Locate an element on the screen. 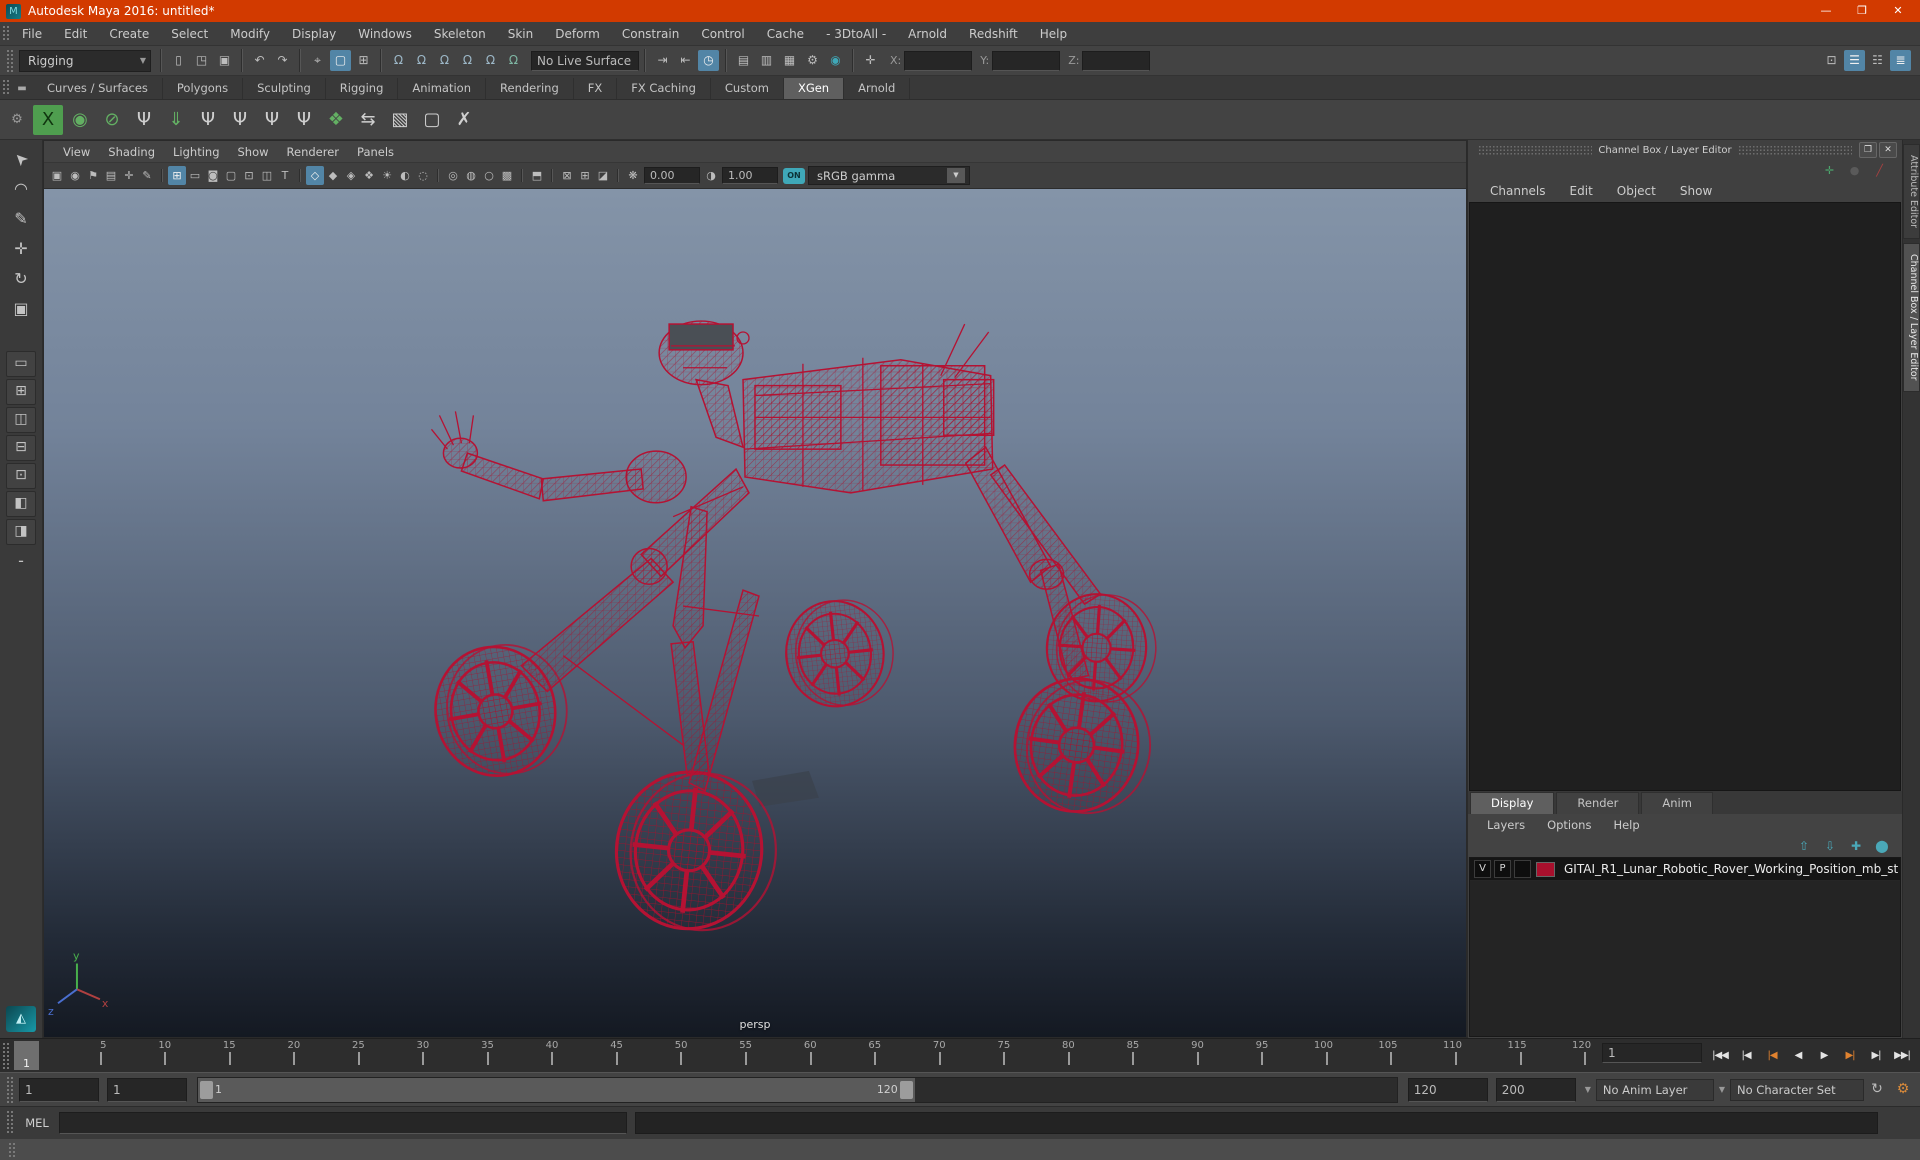  channel-menu-object: Object is located at coordinates (1636, 191).